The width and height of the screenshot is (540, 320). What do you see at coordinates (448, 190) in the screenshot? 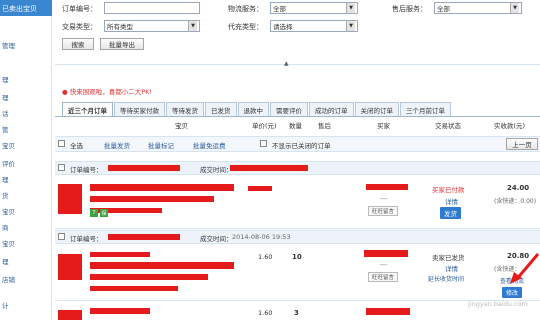
I see `order-status: 买家已付款` at bounding box center [448, 190].